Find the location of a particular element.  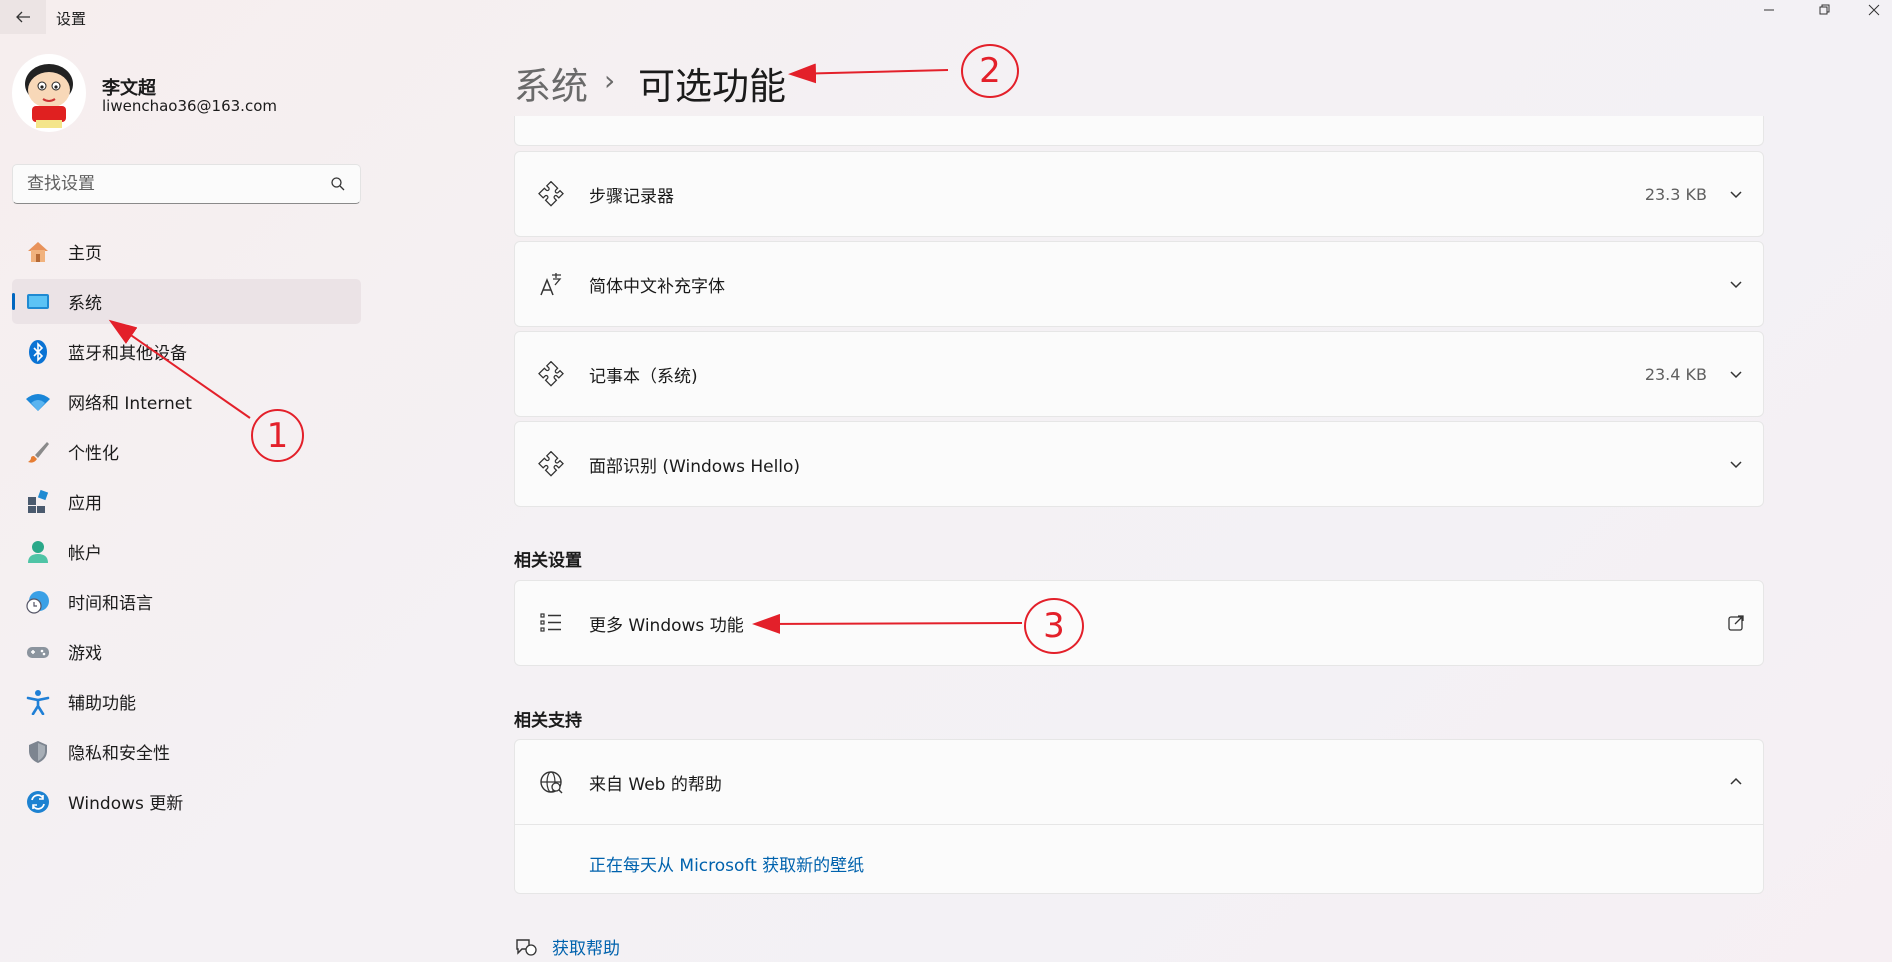

annotation-circle-2: 2 is located at coordinates (990, 71).